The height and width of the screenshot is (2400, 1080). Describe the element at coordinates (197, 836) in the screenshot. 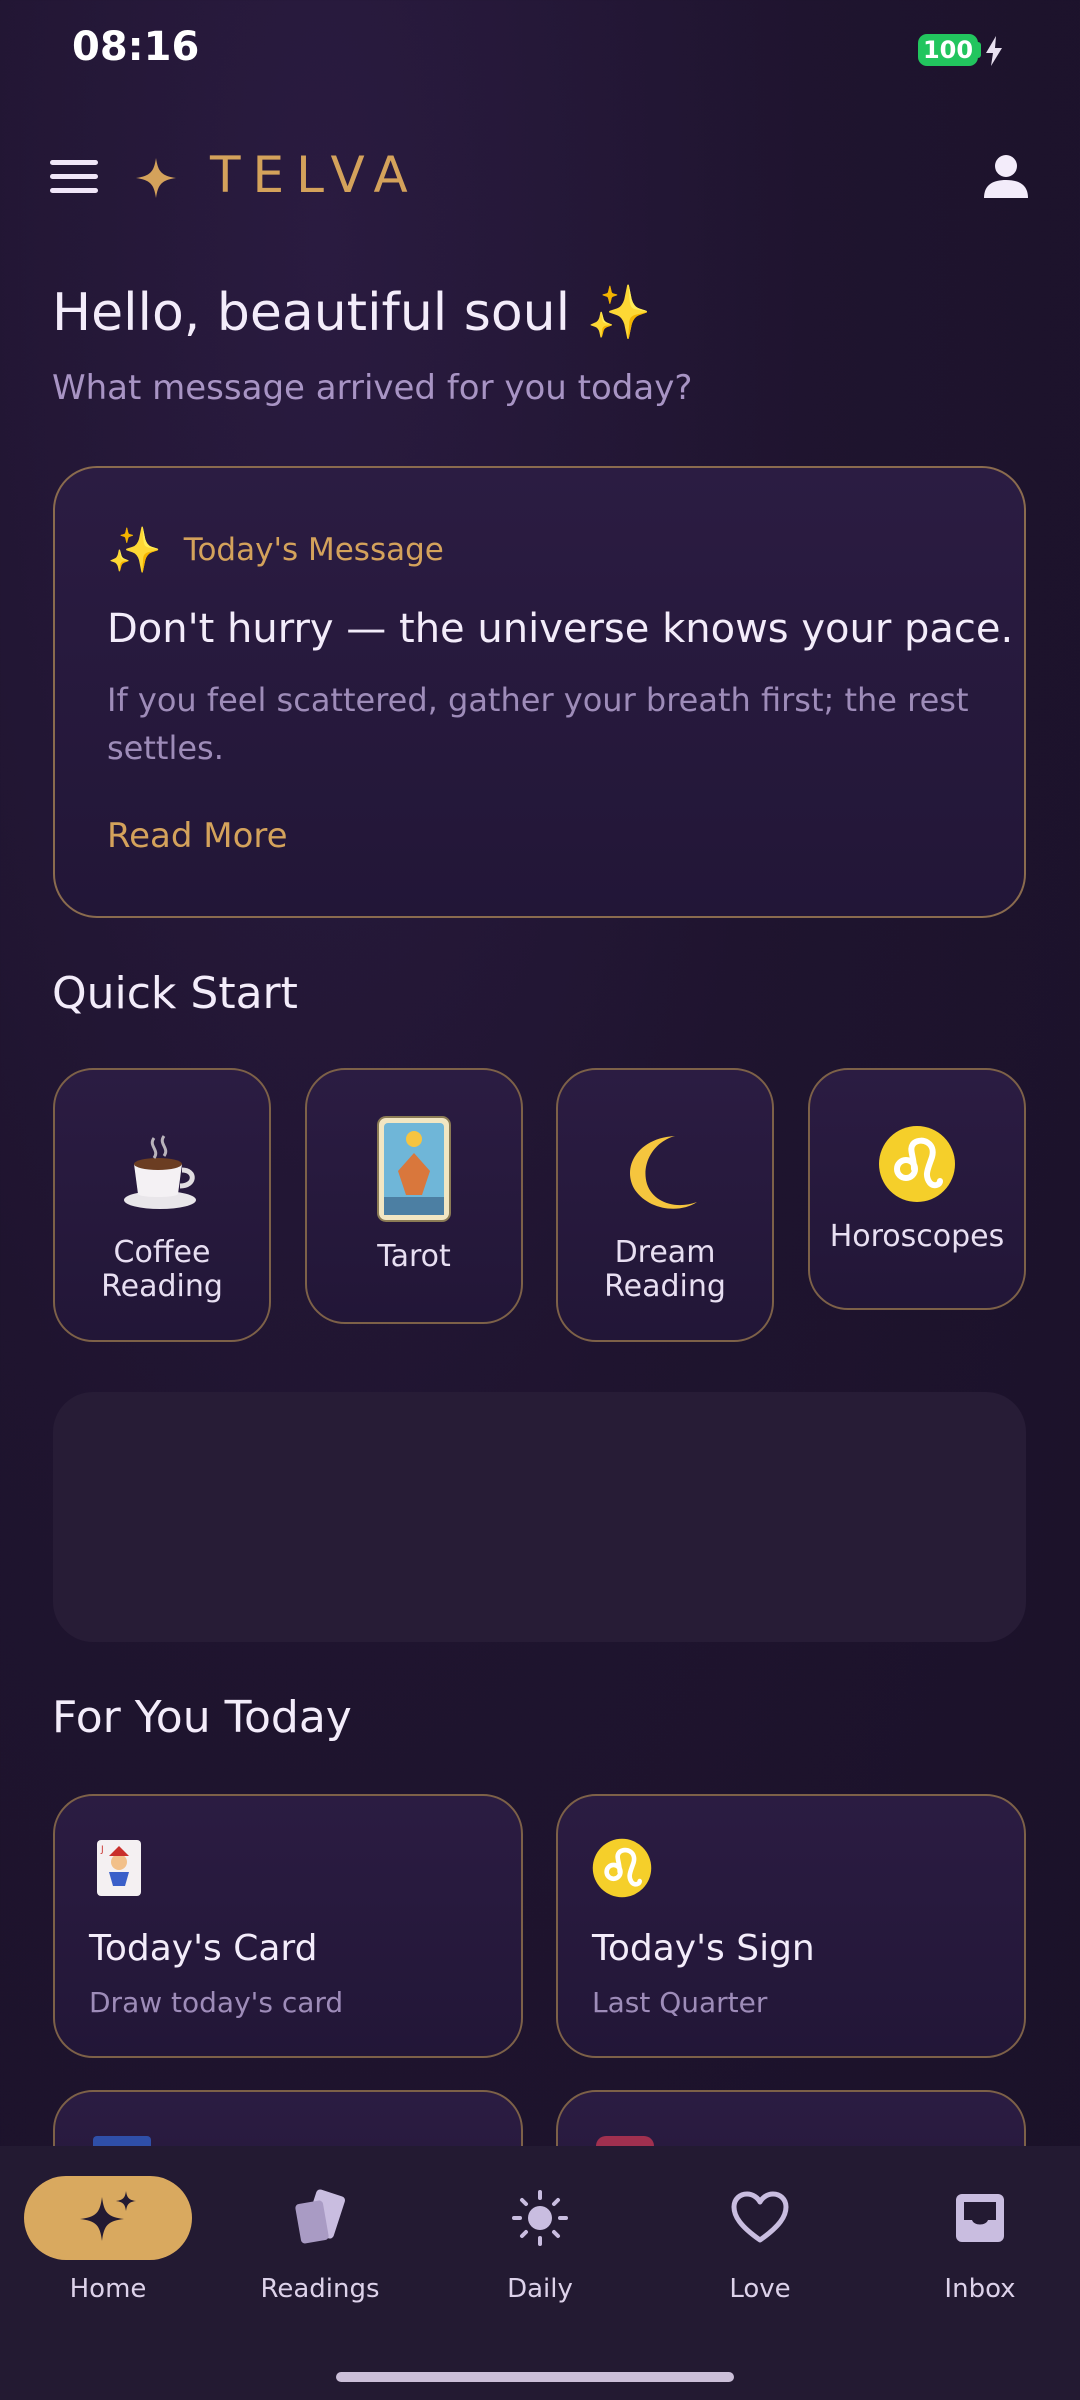

I see `read-more-link: Read More` at that location.